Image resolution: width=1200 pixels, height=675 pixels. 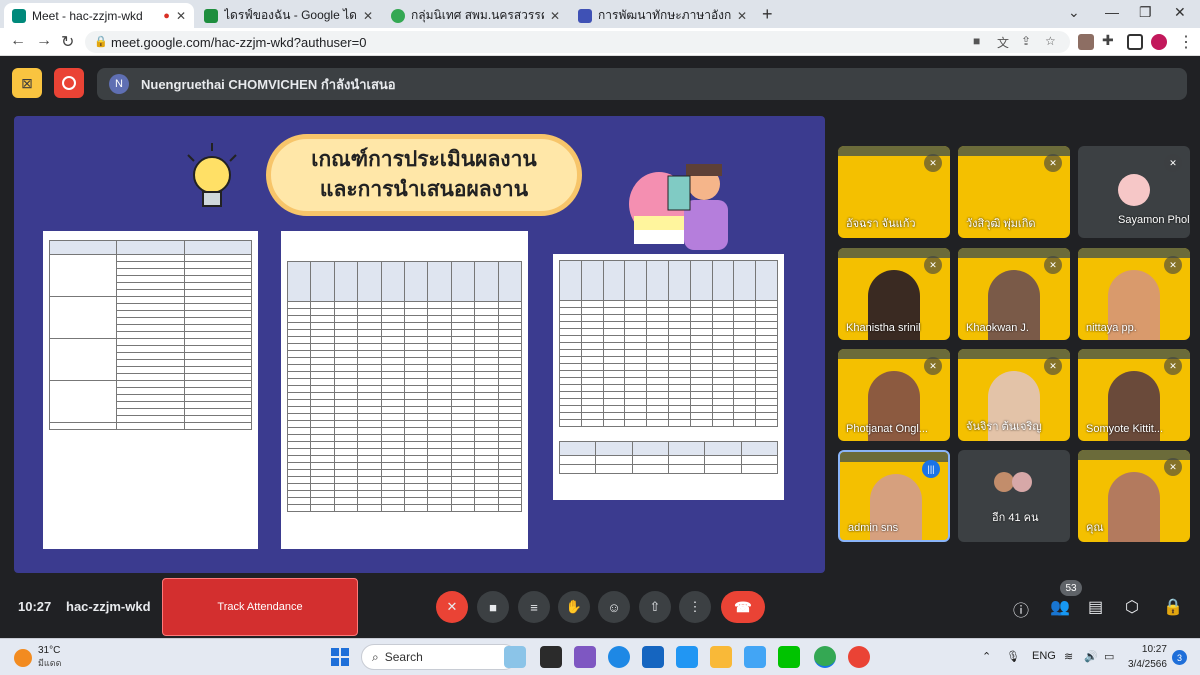 What do you see at coordinates (1179, 657) in the screenshot?
I see `notification-badge: 3` at bounding box center [1179, 657].